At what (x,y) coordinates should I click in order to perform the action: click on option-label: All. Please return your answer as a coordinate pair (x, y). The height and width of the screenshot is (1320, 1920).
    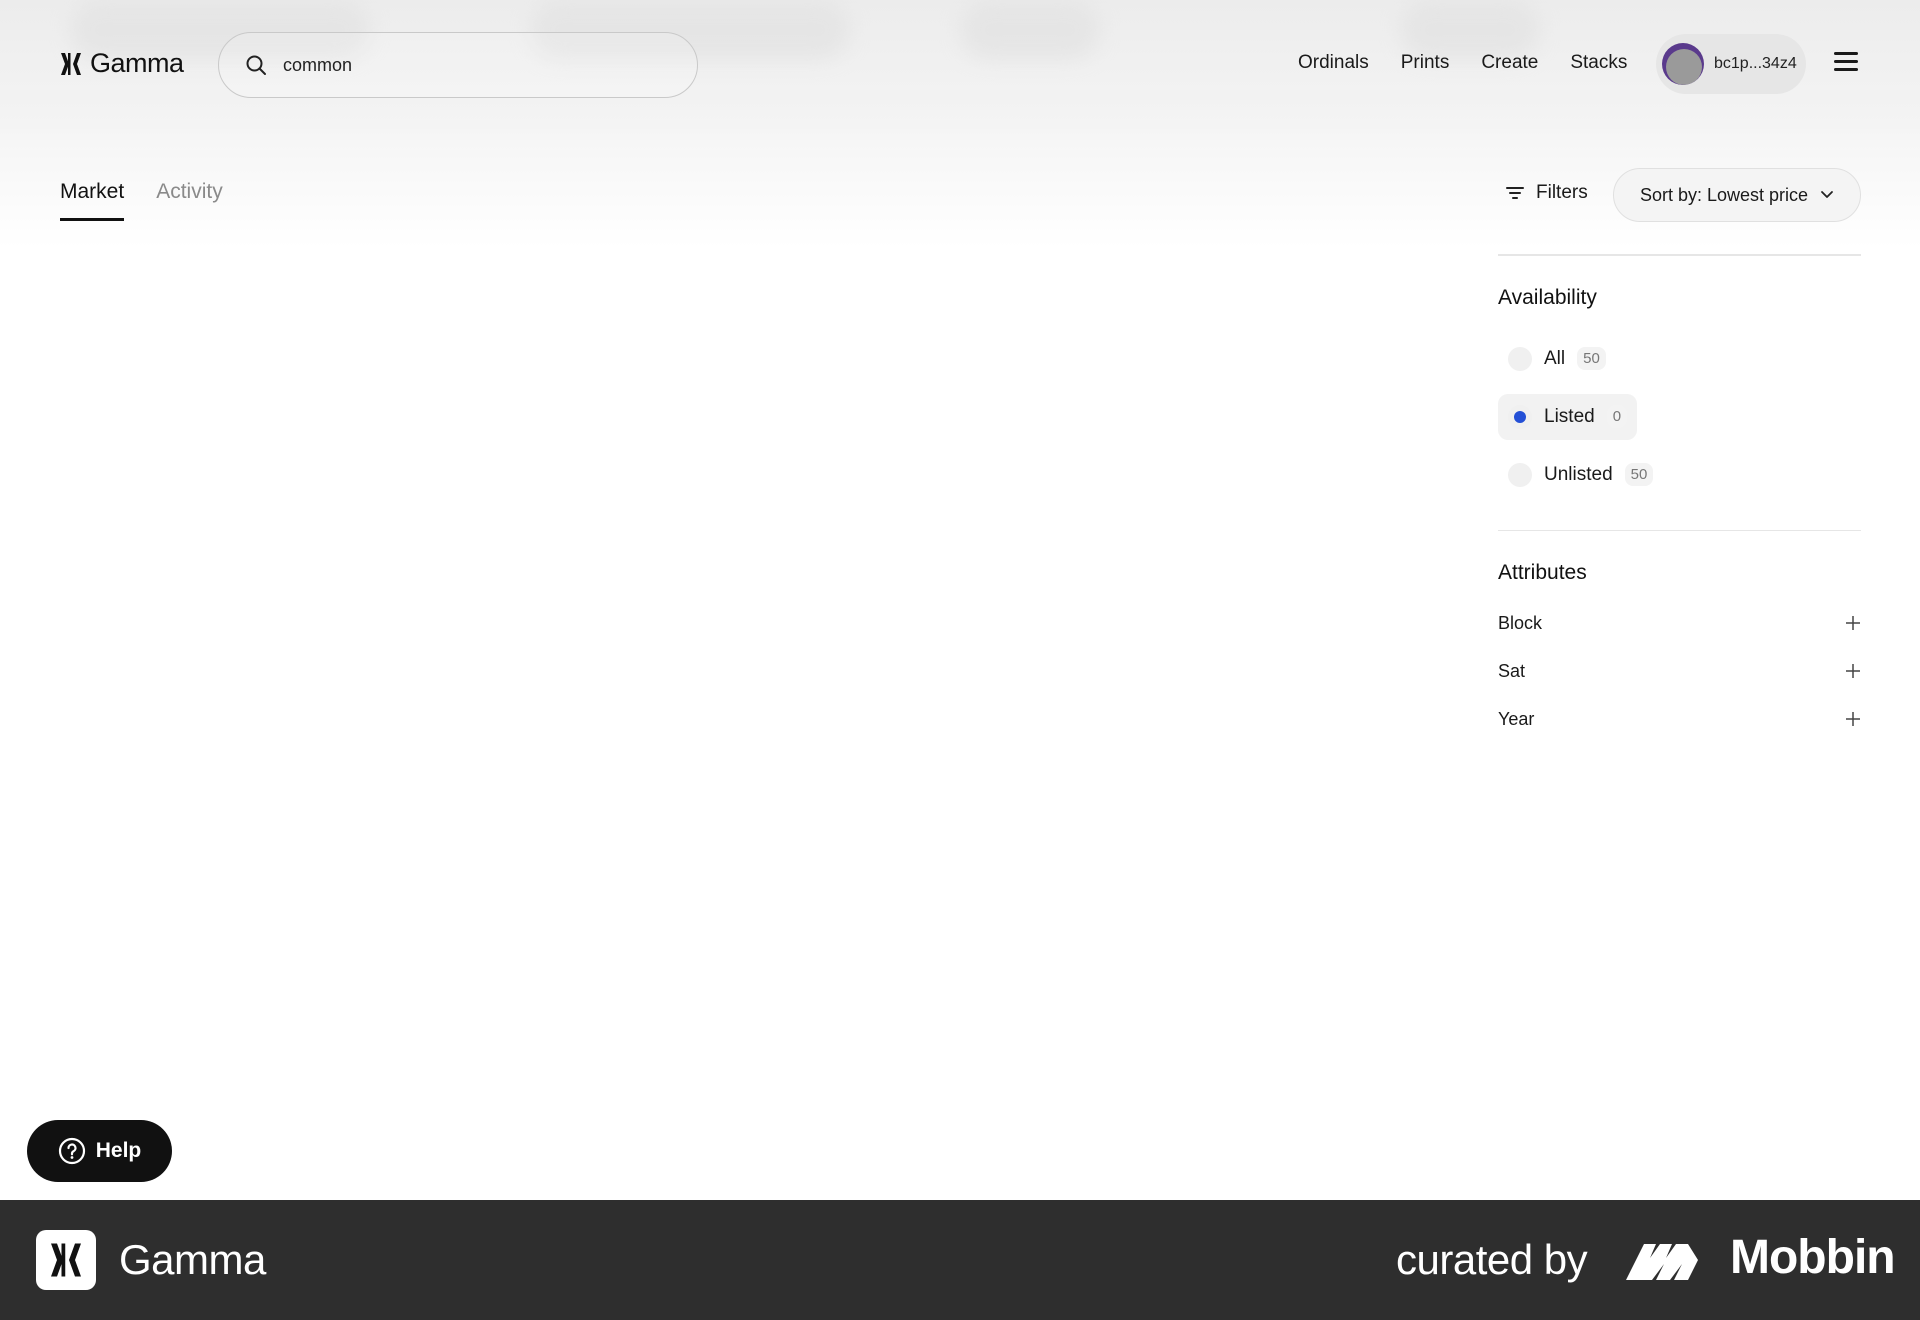
    Looking at the image, I should click on (1555, 358).